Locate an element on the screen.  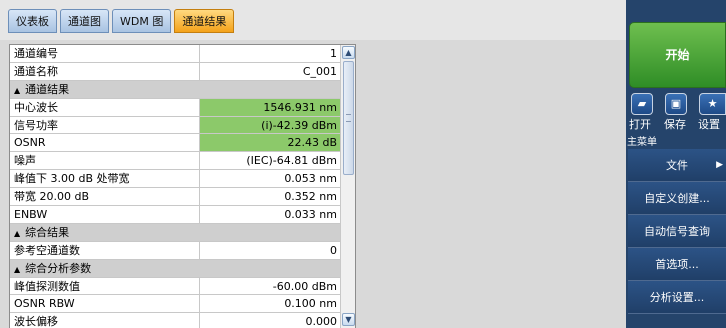
scroll-grip-icon is located at coordinates (348, 118).